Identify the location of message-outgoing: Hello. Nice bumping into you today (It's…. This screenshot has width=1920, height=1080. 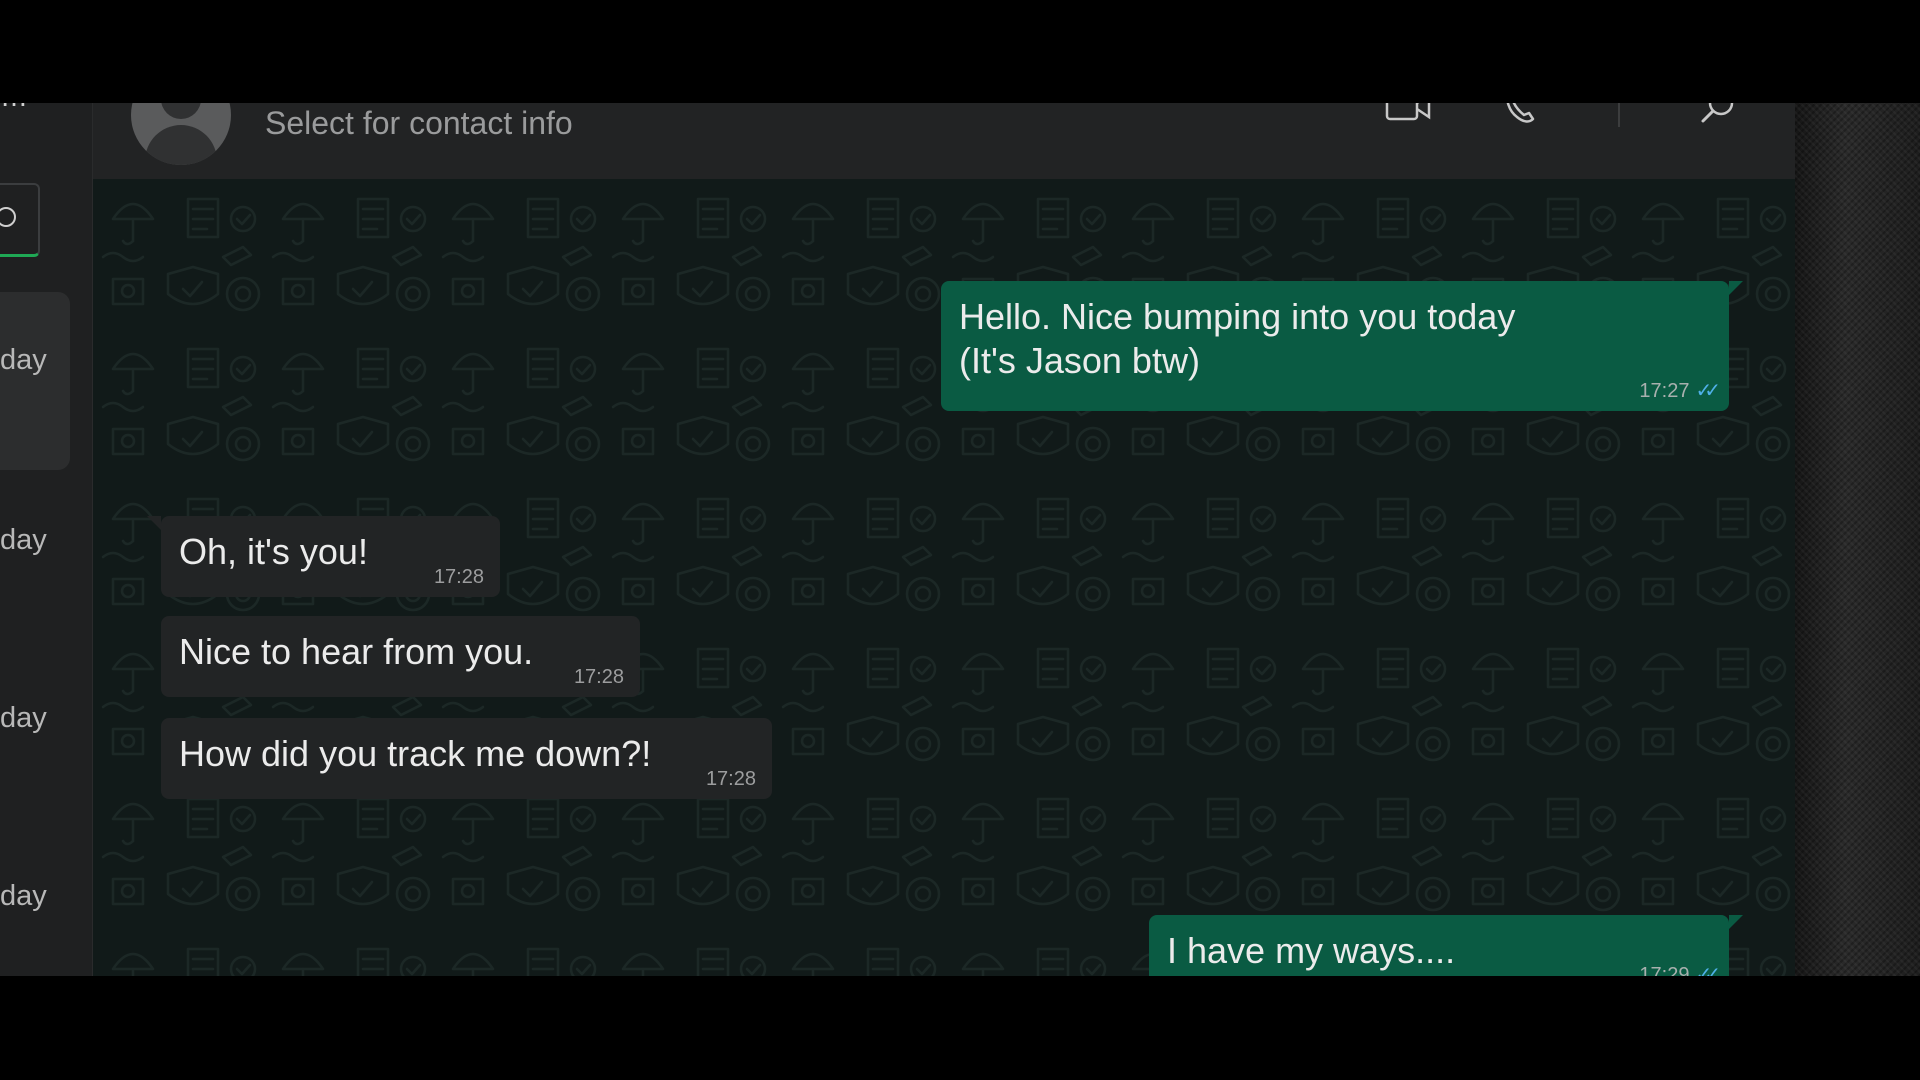
(1342, 346).